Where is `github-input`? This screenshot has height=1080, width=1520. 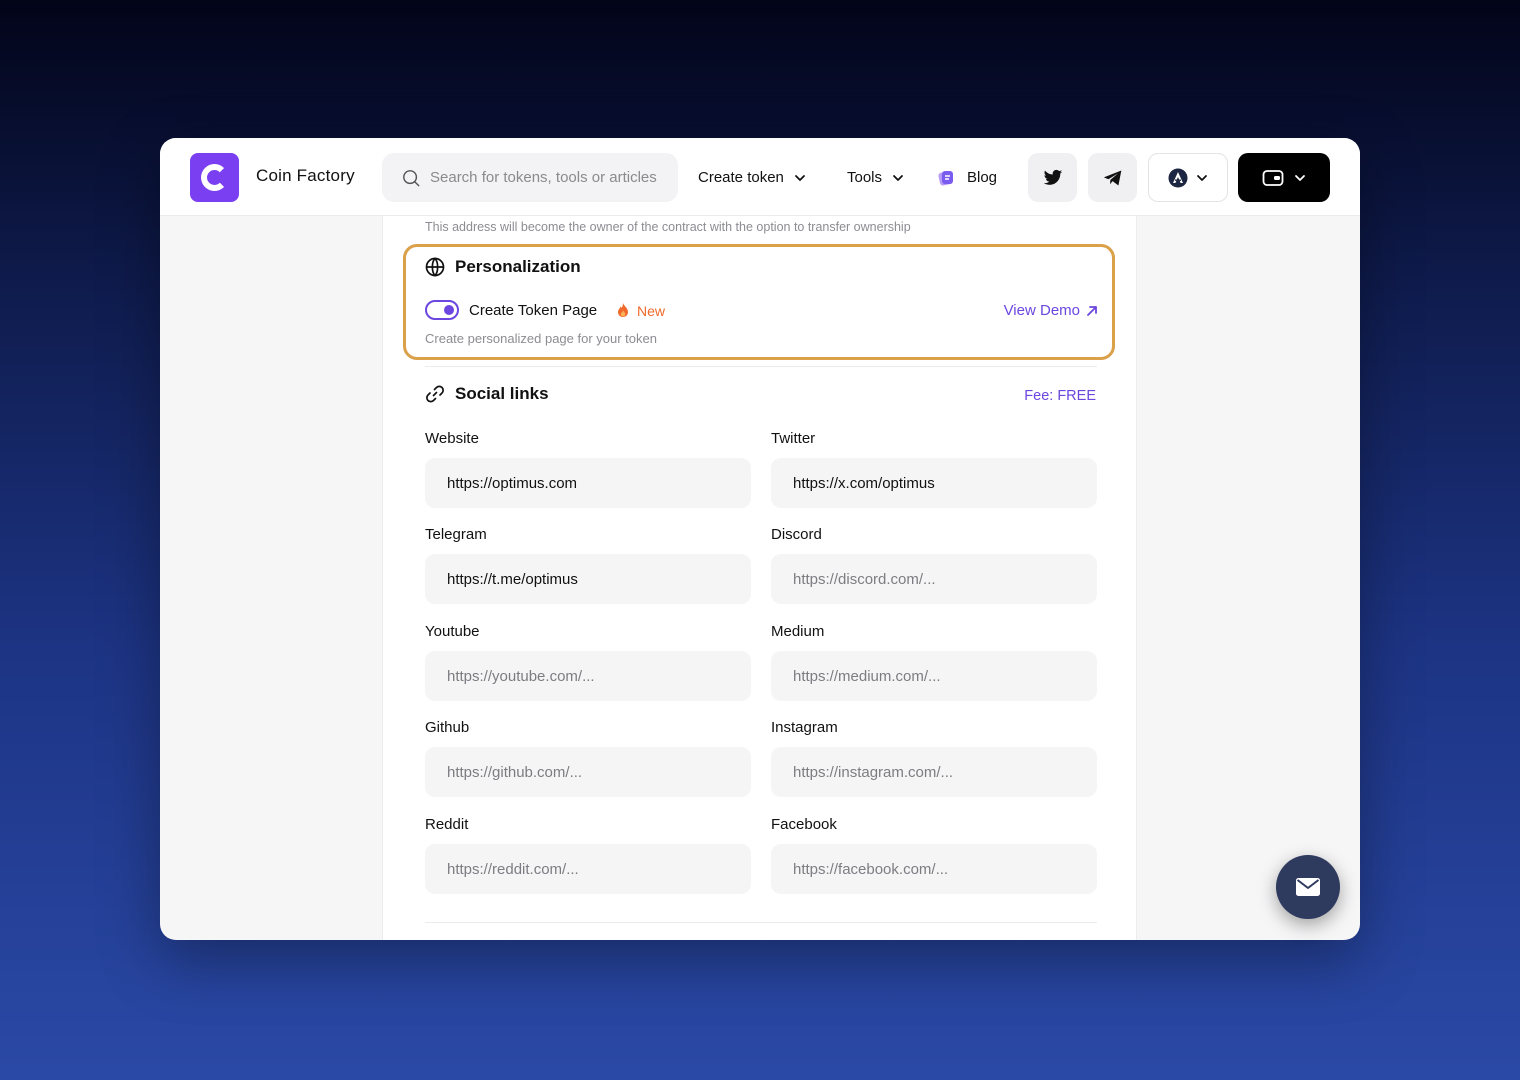
github-input is located at coordinates (588, 772).